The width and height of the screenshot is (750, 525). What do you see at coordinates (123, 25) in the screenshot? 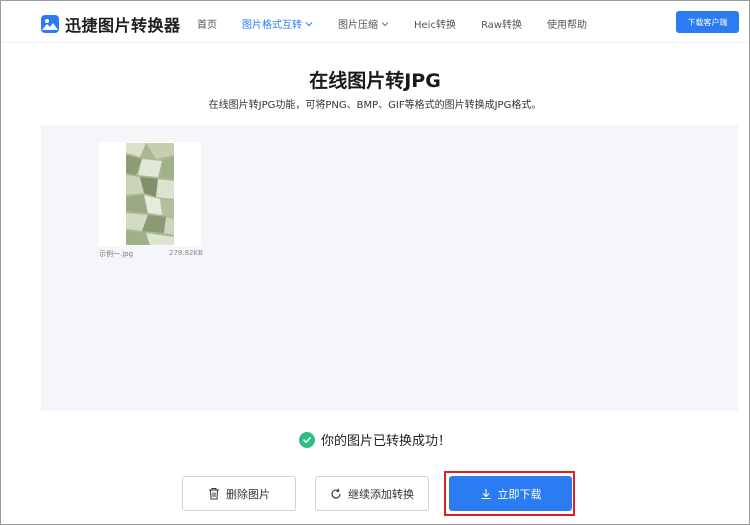
I see `logo-text: 迅捷图片转换器` at bounding box center [123, 25].